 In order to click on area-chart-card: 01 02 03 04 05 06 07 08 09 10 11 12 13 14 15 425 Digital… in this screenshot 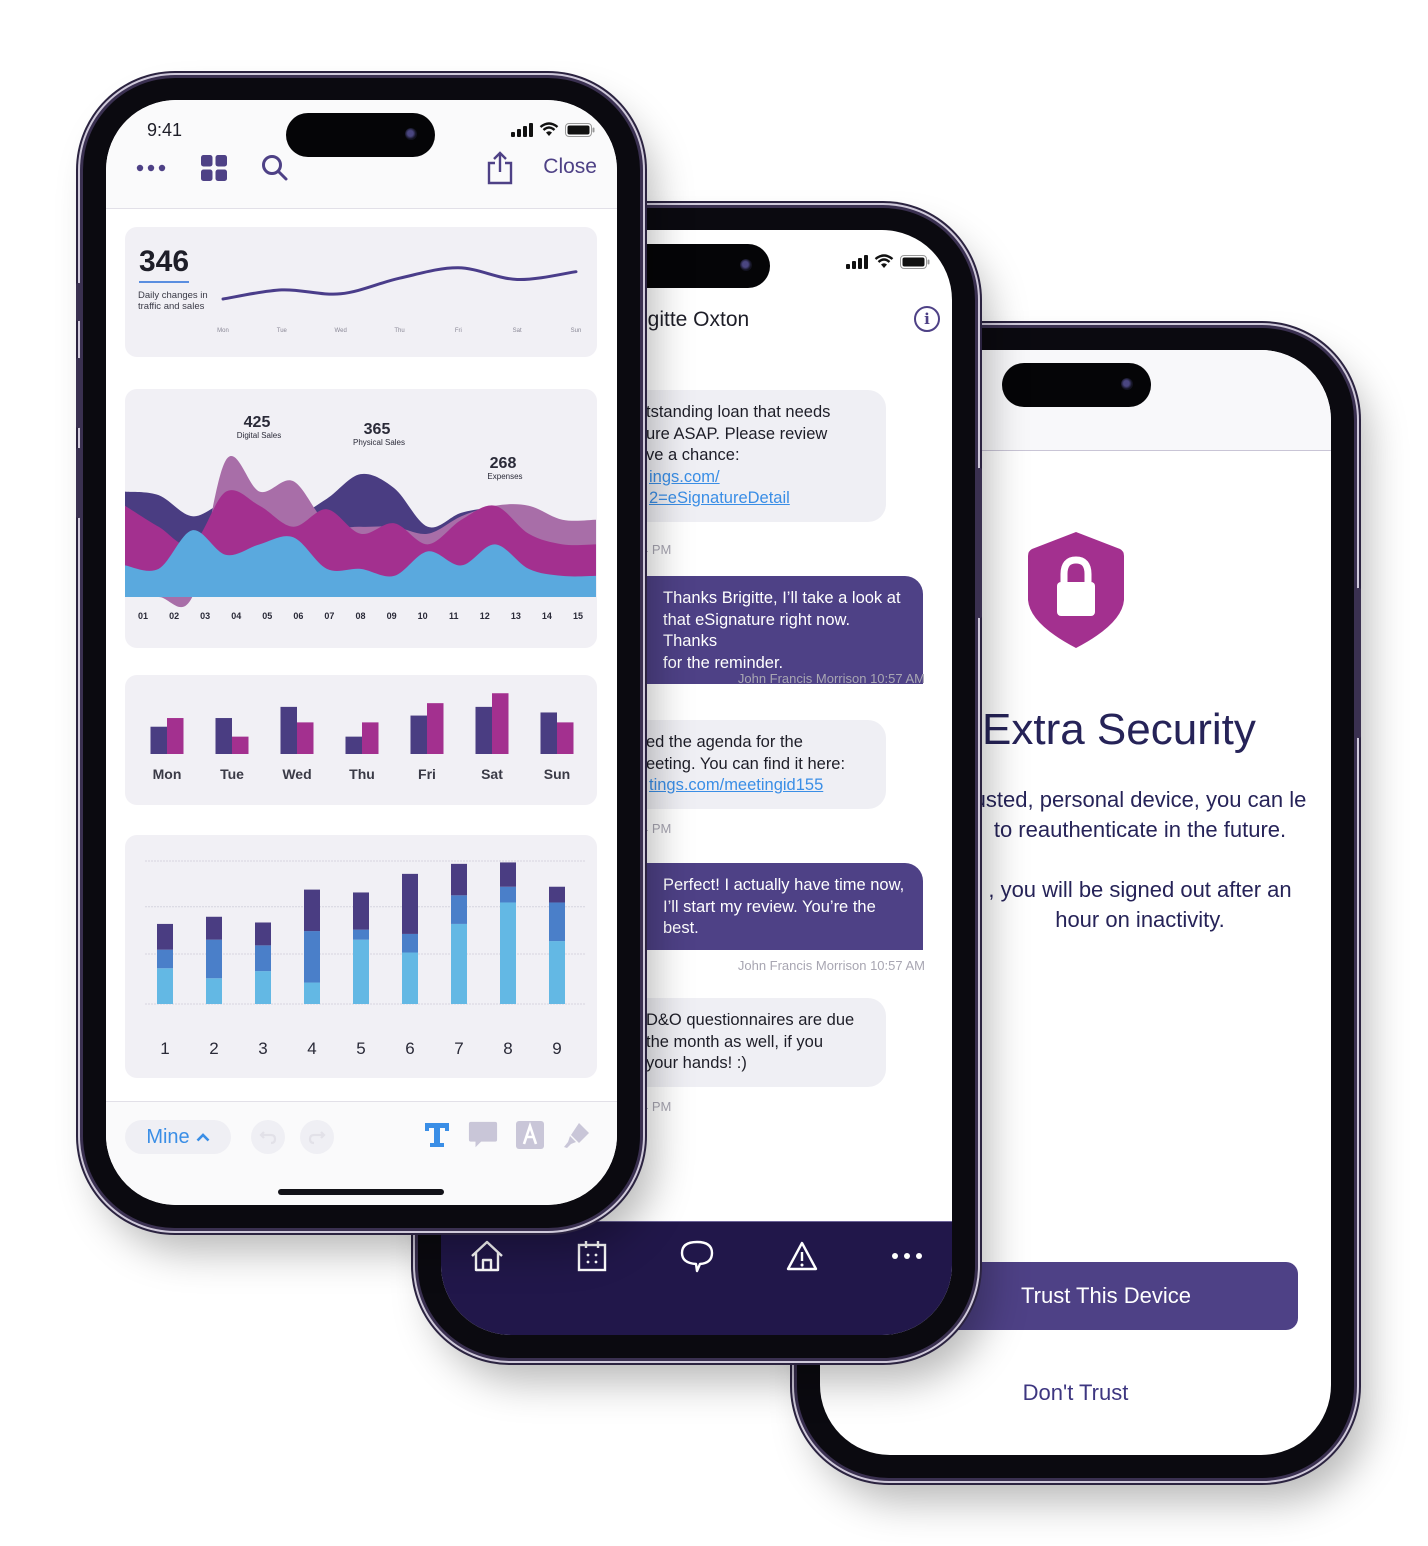, I will do `click(361, 518)`.